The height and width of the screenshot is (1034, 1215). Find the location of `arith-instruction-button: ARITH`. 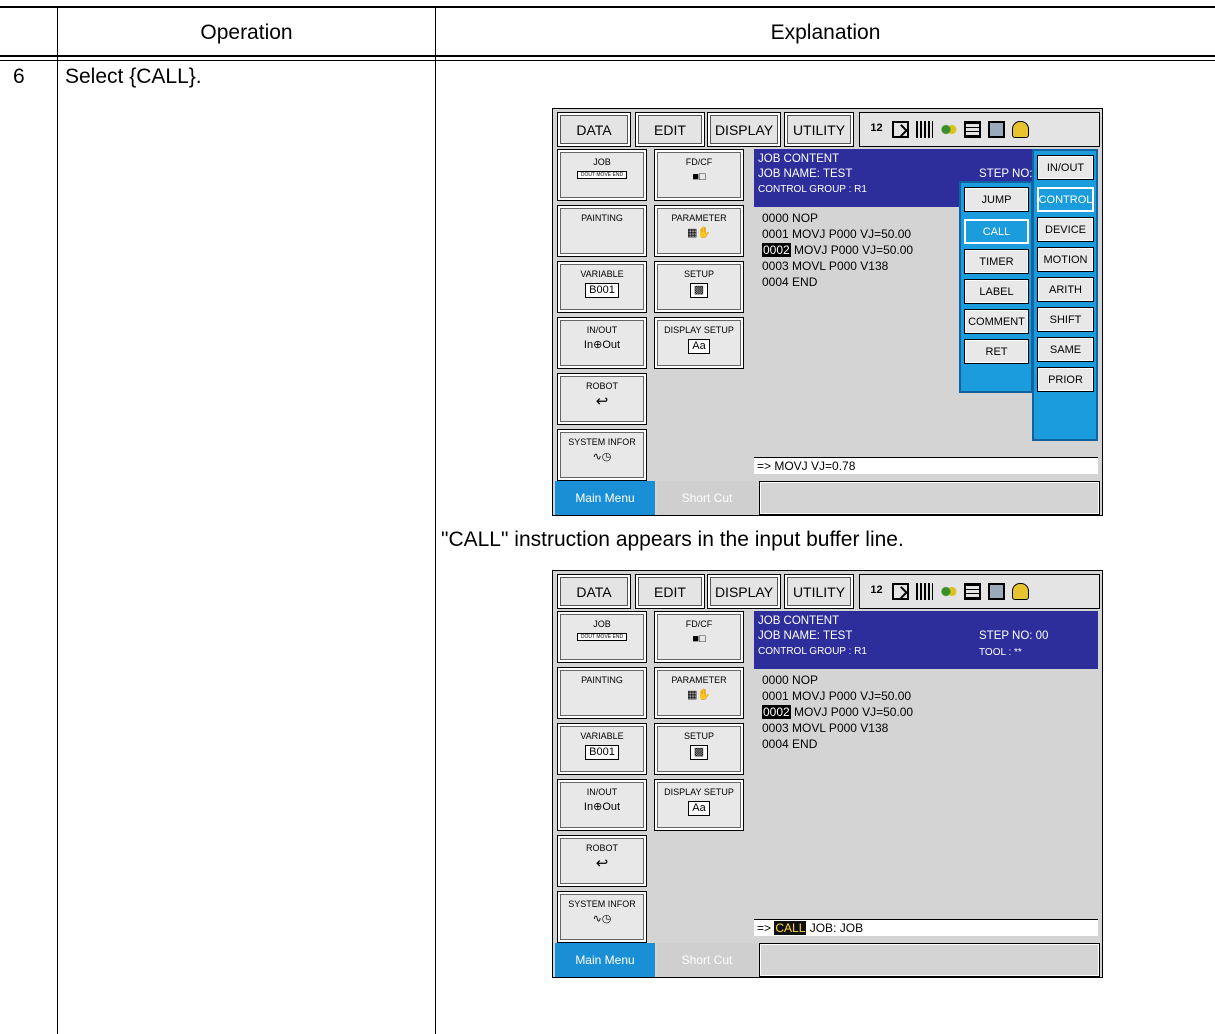

arith-instruction-button: ARITH is located at coordinates (1065, 289).